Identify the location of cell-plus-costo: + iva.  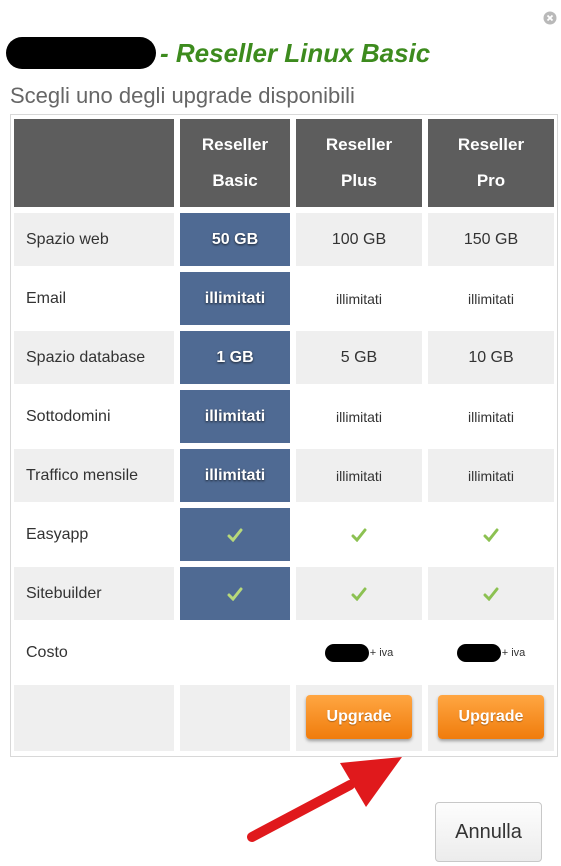
(359, 652).